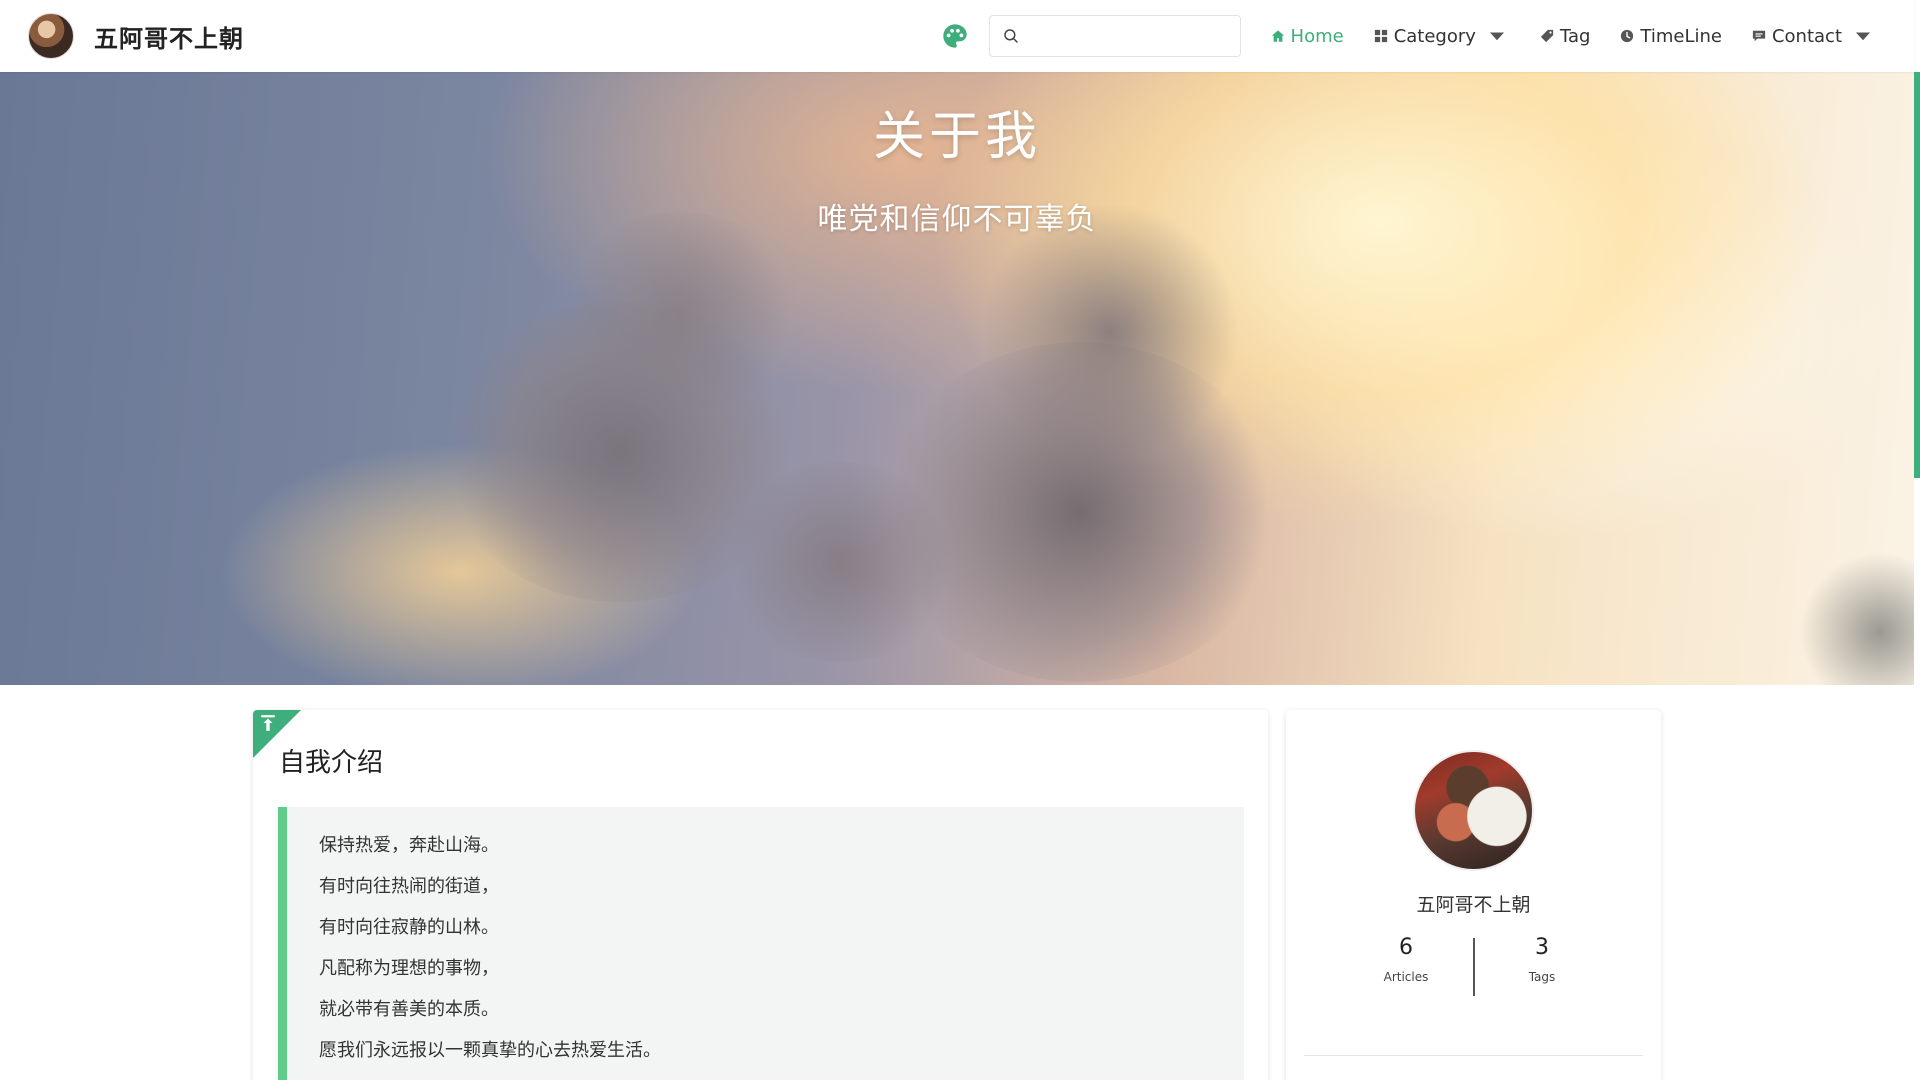  Describe the element at coordinates (1406, 947) in the screenshot. I see `articles-count: 6` at that location.